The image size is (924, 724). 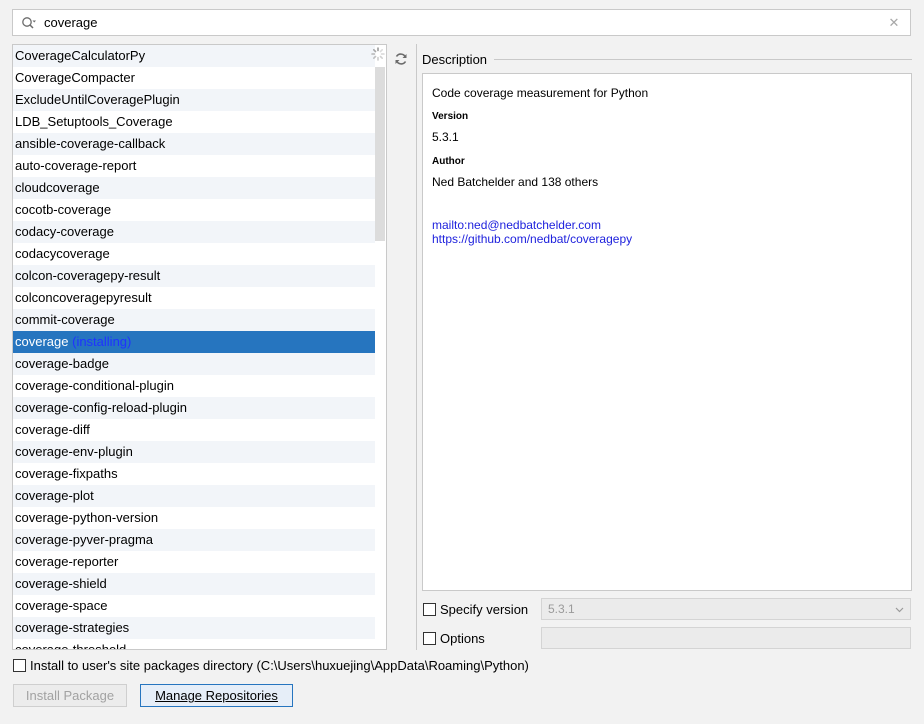 What do you see at coordinates (74, 451) in the screenshot?
I see `package-name: coverage-env-plugin` at bounding box center [74, 451].